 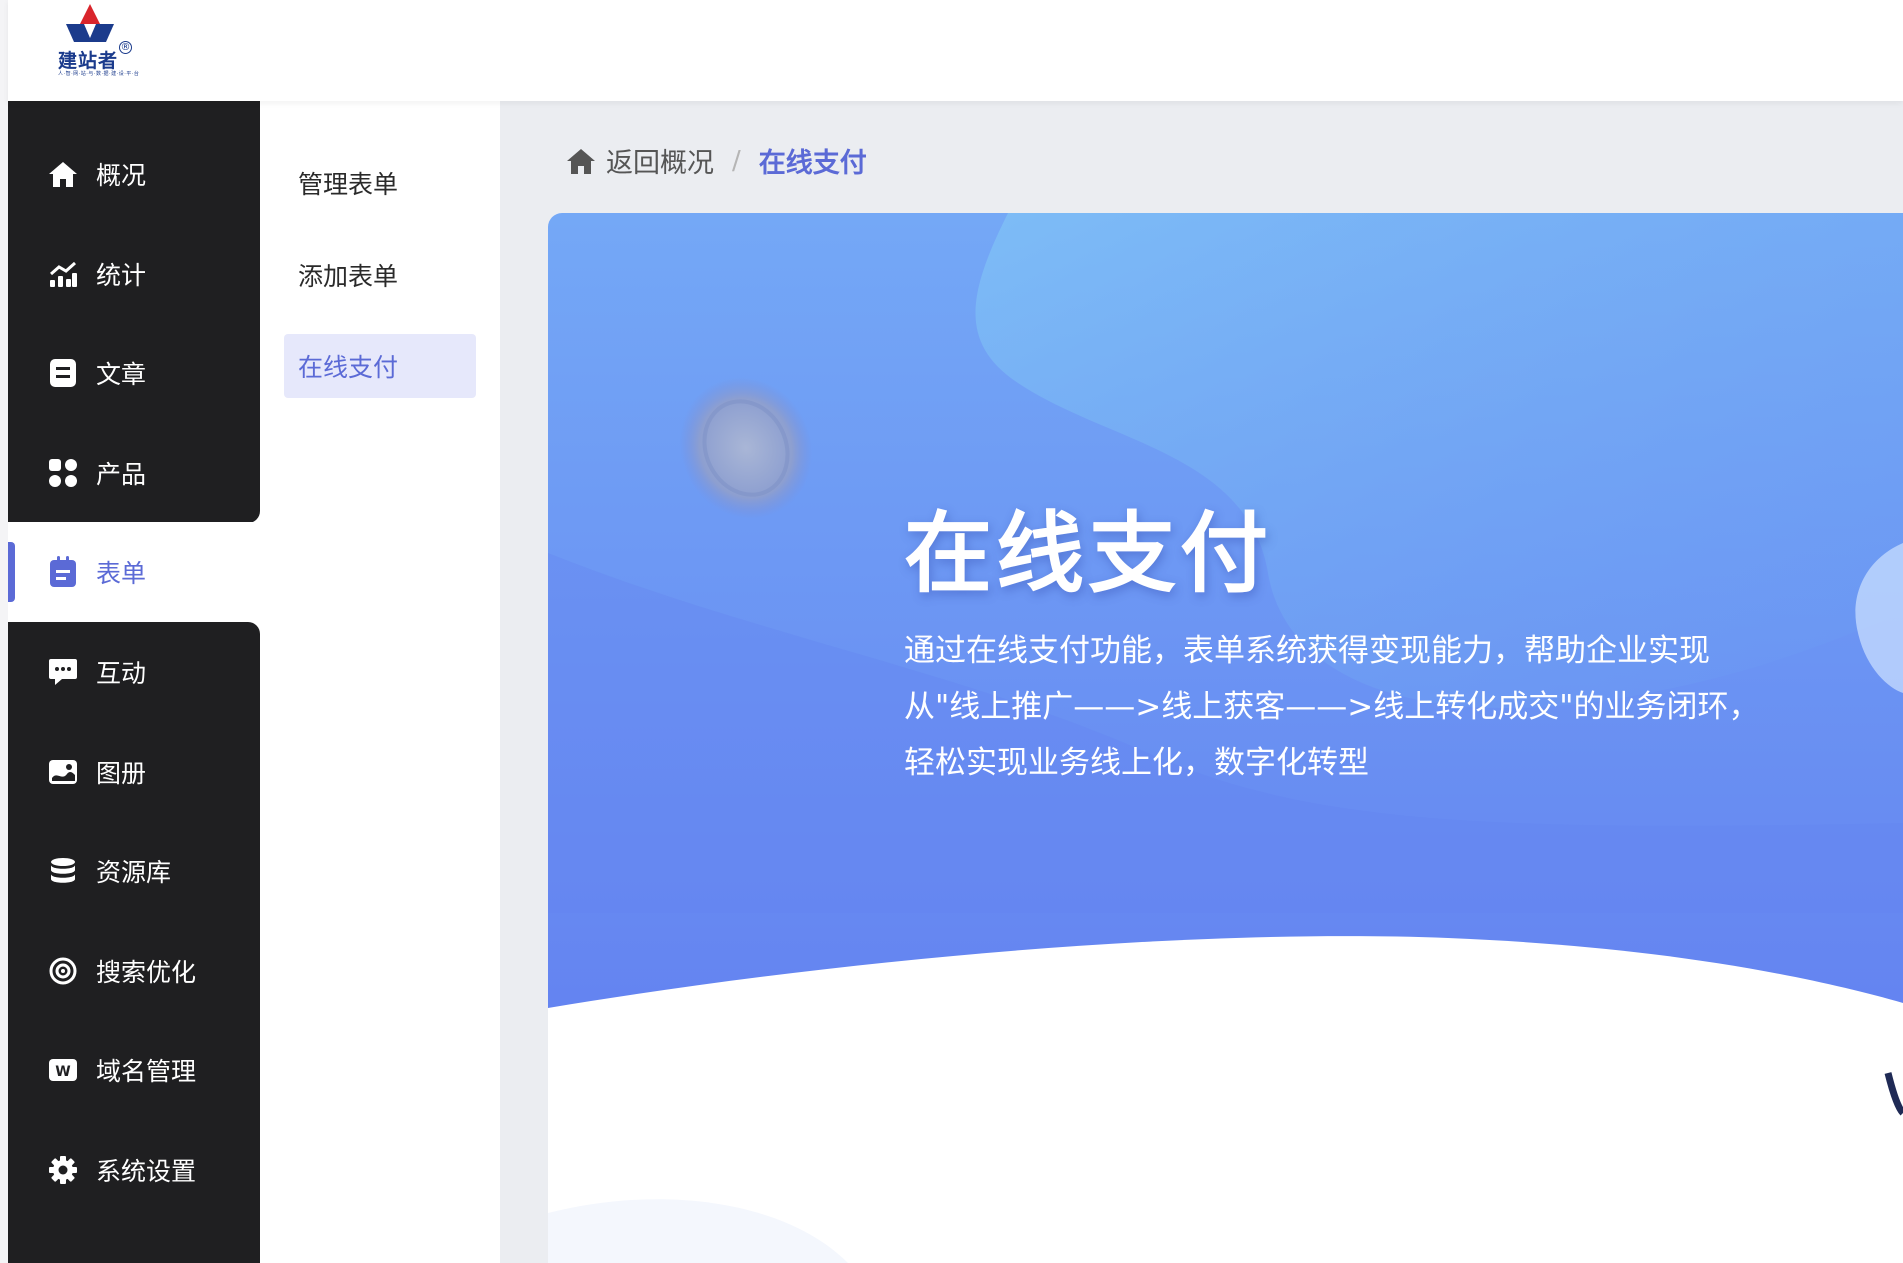 I want to click on svg-text: W, so click(x=62, y=1072).